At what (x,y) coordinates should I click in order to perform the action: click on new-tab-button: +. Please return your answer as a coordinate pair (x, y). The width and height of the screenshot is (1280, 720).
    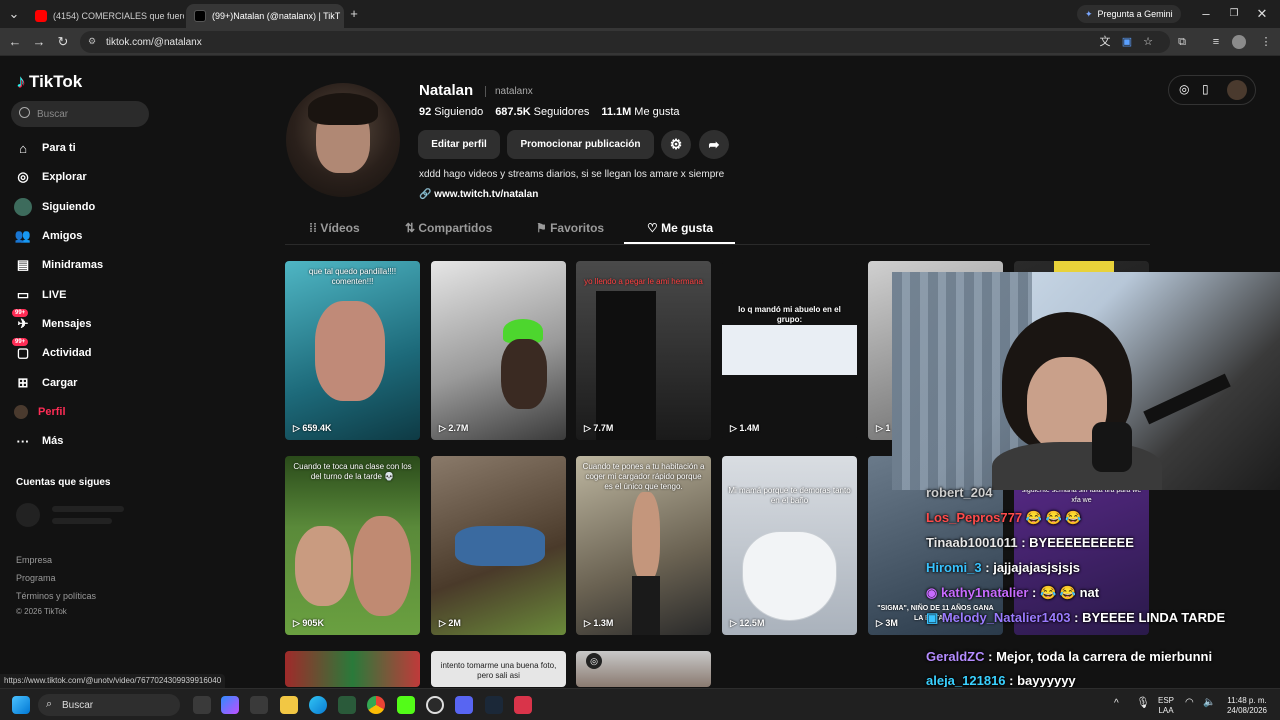
    Looking at the image, I should click on (354, 14).